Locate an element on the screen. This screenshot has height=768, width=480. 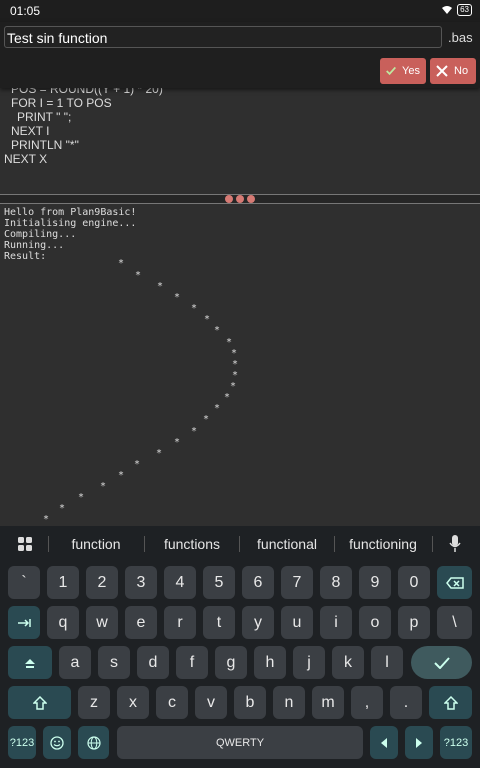
key-3: 3 is located at coordinates (141, 582).